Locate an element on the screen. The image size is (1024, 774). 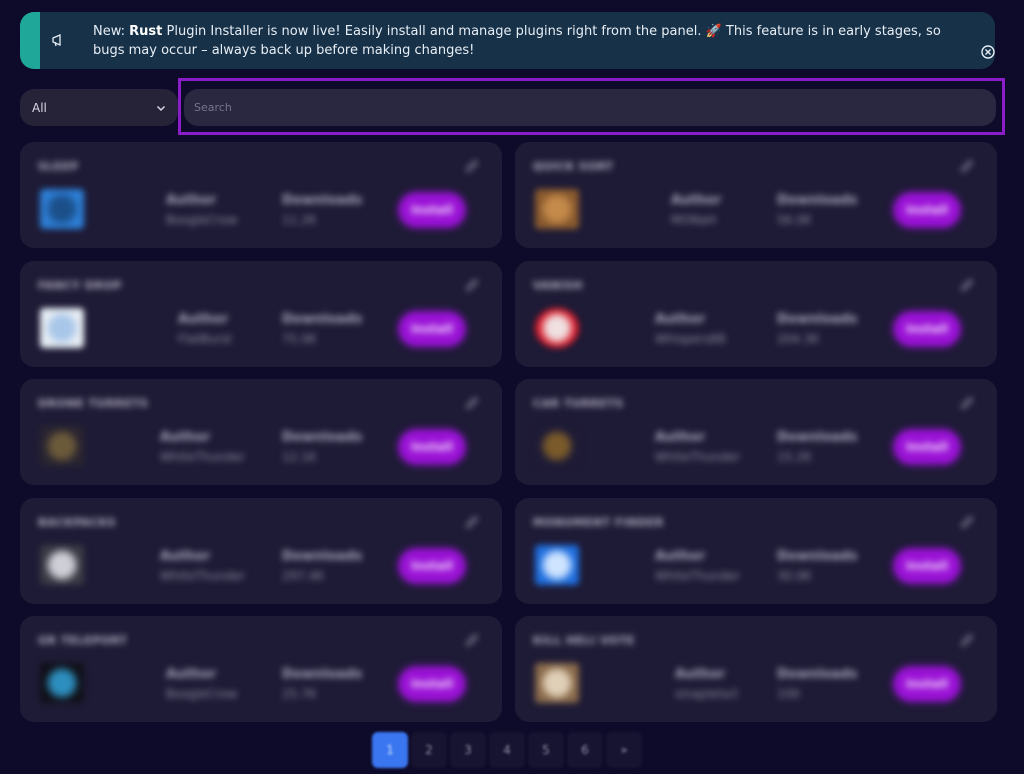
drone-icon is located at coordinates (62, 446).